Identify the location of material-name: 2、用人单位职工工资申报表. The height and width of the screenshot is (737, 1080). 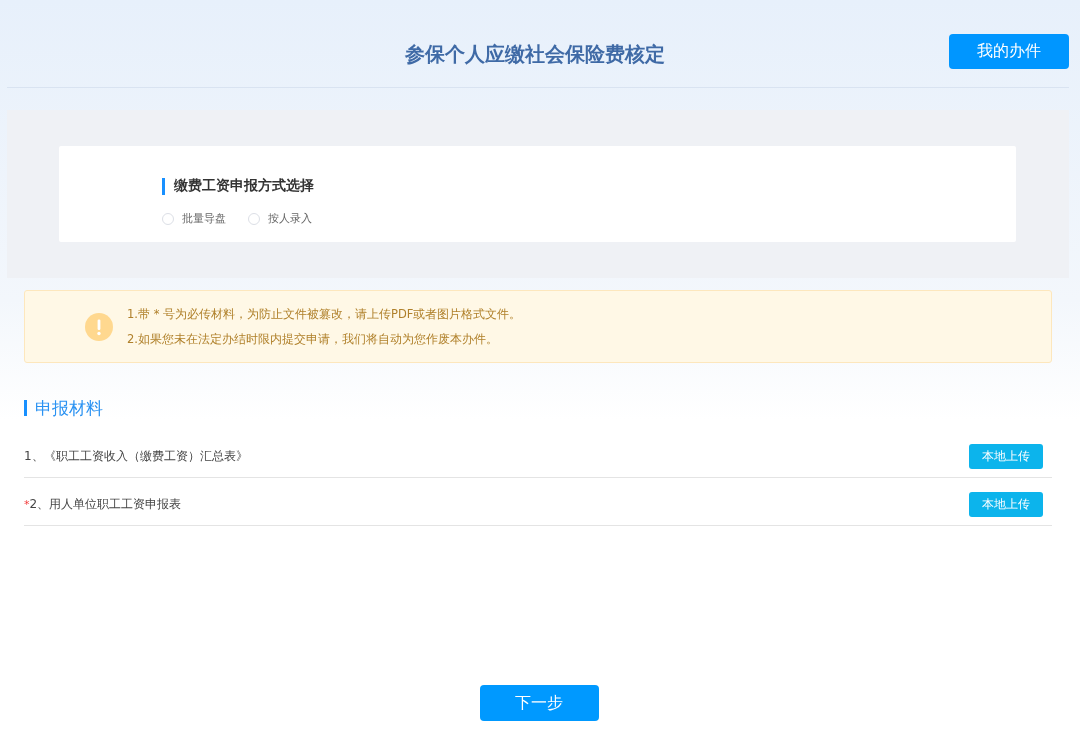
(105, 504).